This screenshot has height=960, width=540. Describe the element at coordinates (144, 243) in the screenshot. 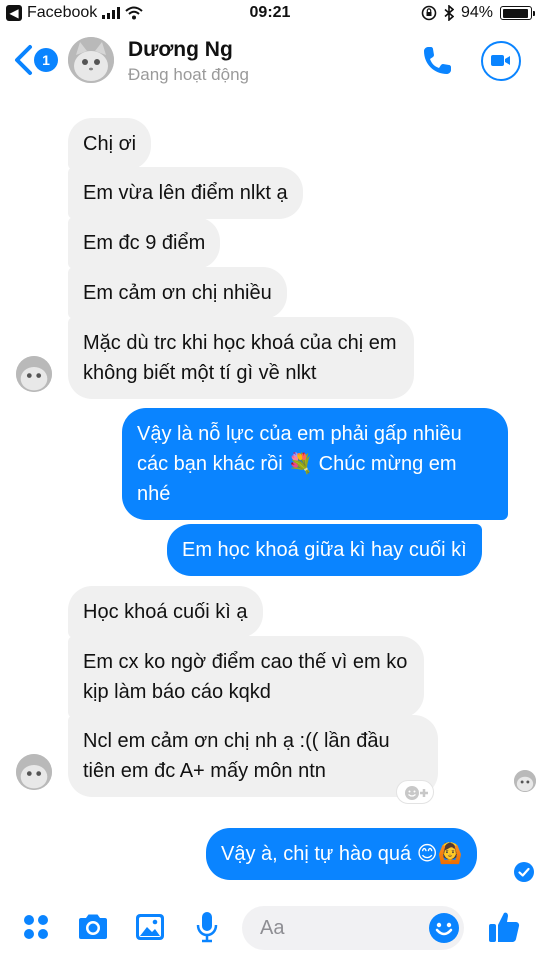

I see `message-bubble-incoming: Em đc 9 điểm` at that location.